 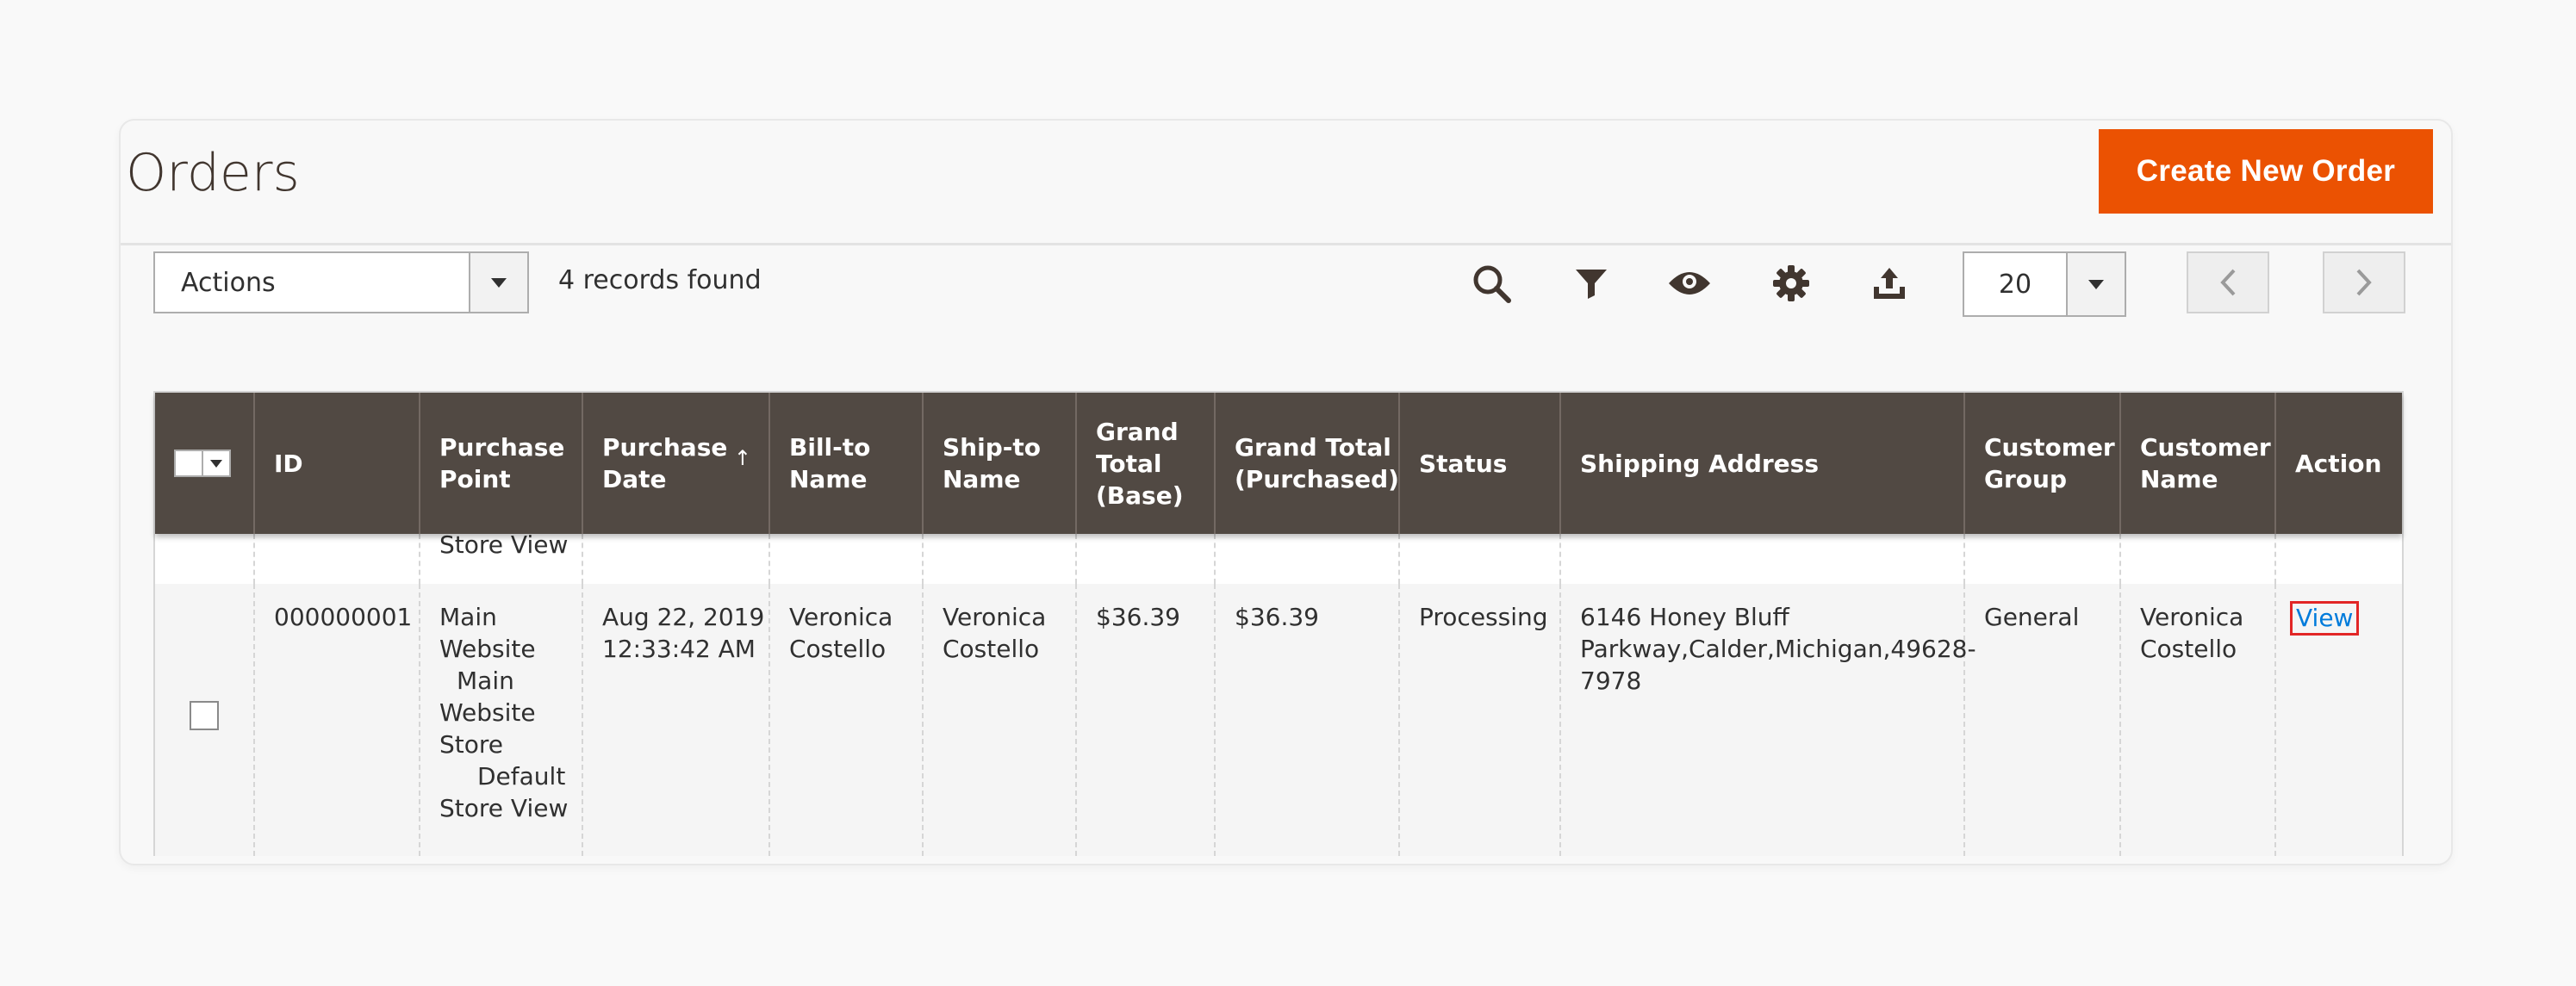 I want to click on customer-last: Costello, so click(x=2189, y=649).